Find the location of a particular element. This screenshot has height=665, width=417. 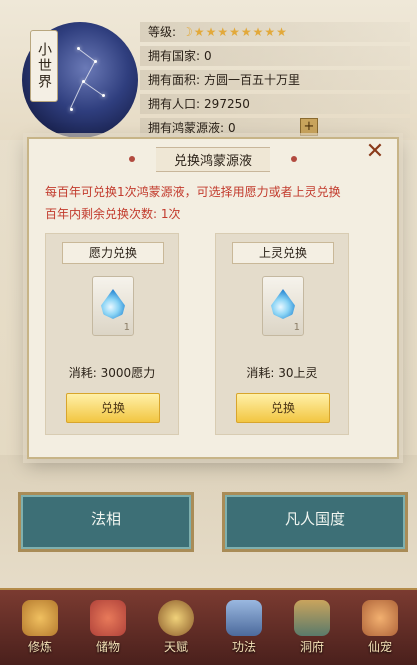

exchange-description: 每百年可兑换1次鸿蒙源液，可选择用愿力或者上灵兑换 is located at coordinates (193, 192).